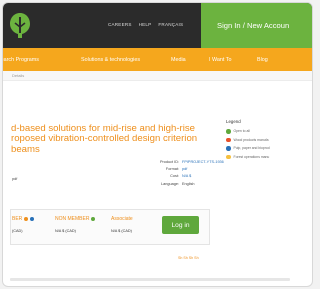 The width and height of the screenshot is (320, 289). What do you see at coordinates (203, 169) in the screenshot?
I see `format-value: pdf` at bounding box center [203, 169].